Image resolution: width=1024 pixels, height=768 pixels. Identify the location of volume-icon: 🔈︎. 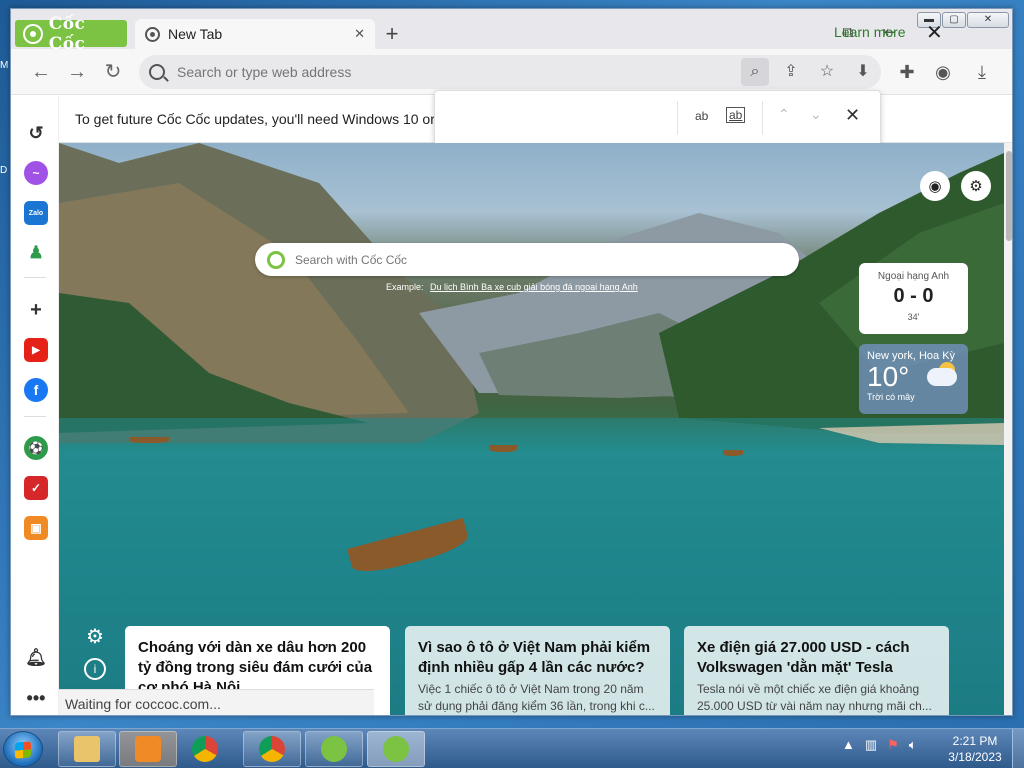
(913, 745).